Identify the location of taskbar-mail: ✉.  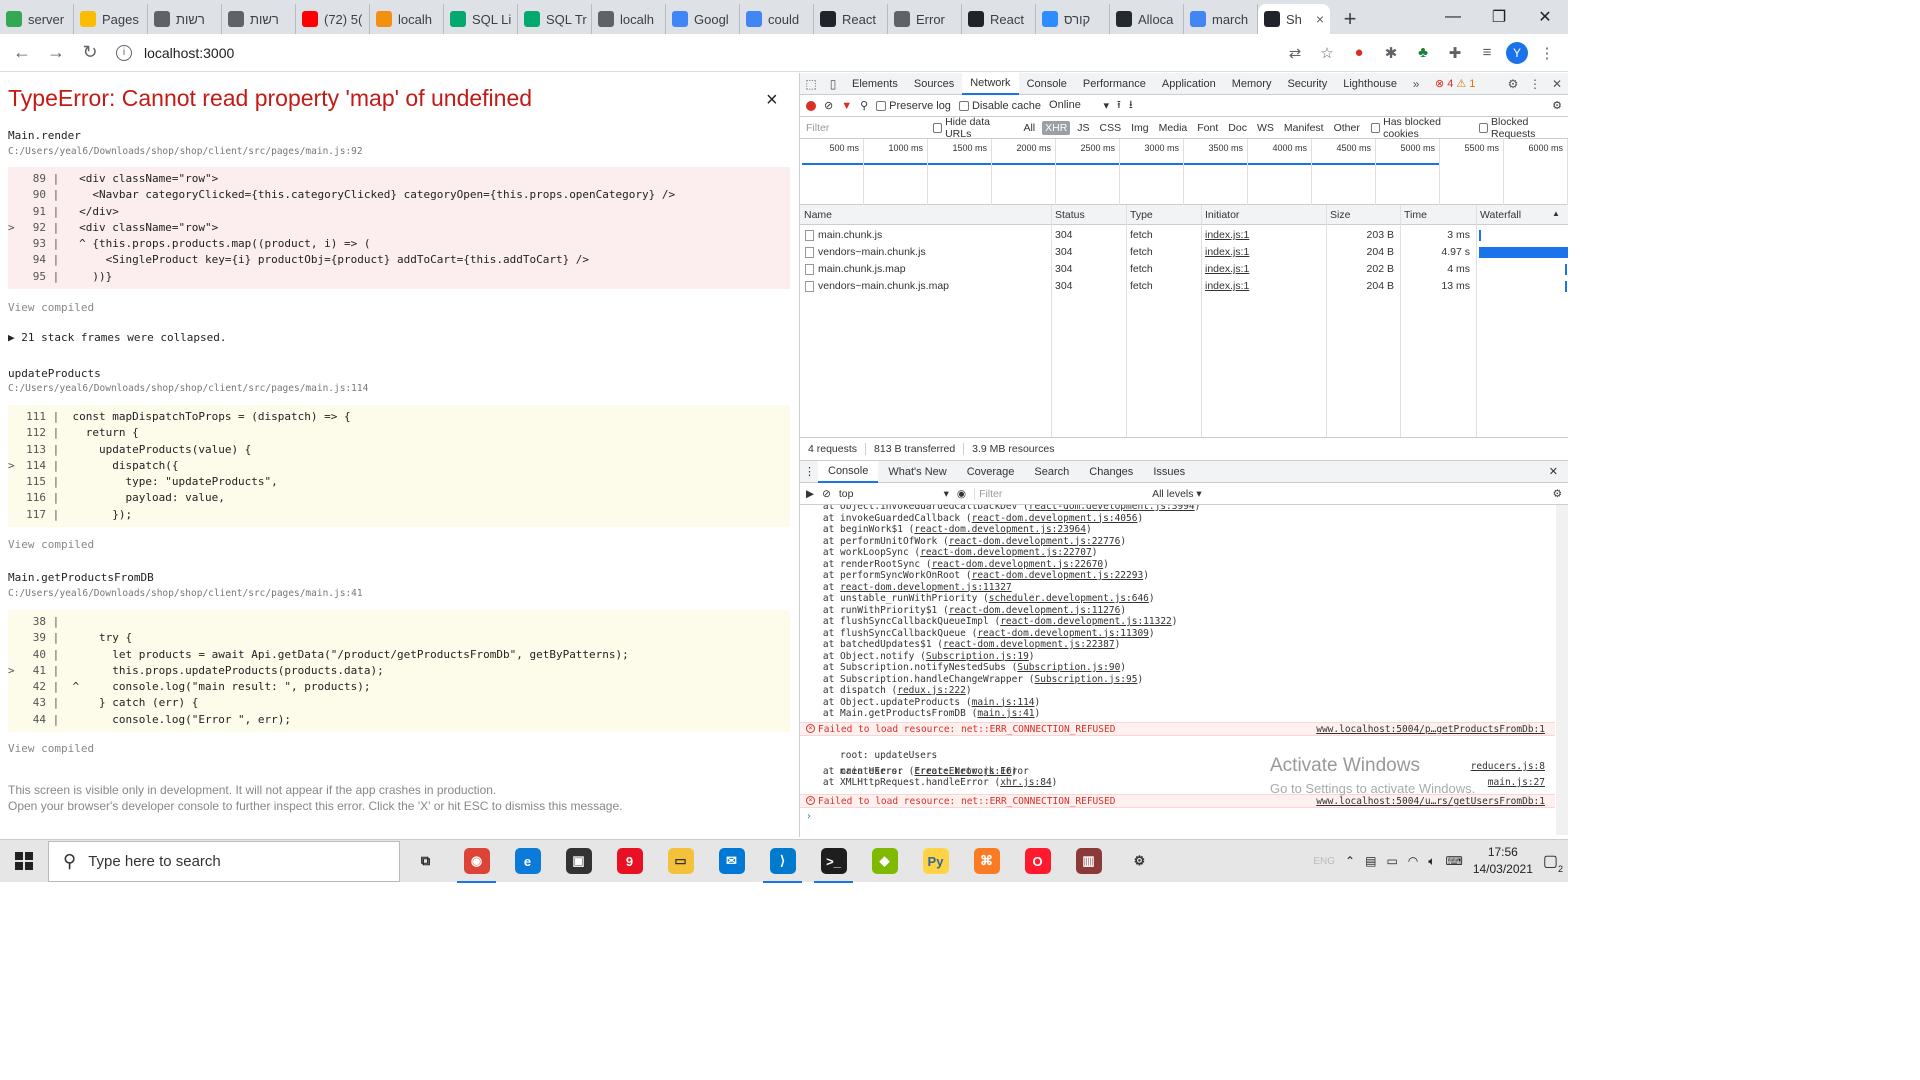
(731, 861).